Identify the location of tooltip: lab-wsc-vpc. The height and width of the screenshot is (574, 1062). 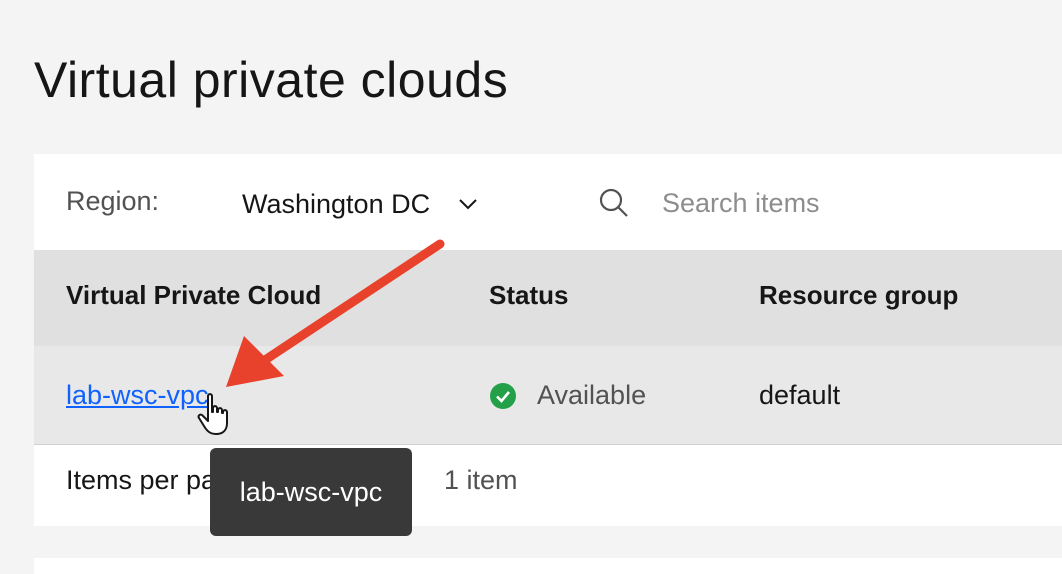
(311, 492).